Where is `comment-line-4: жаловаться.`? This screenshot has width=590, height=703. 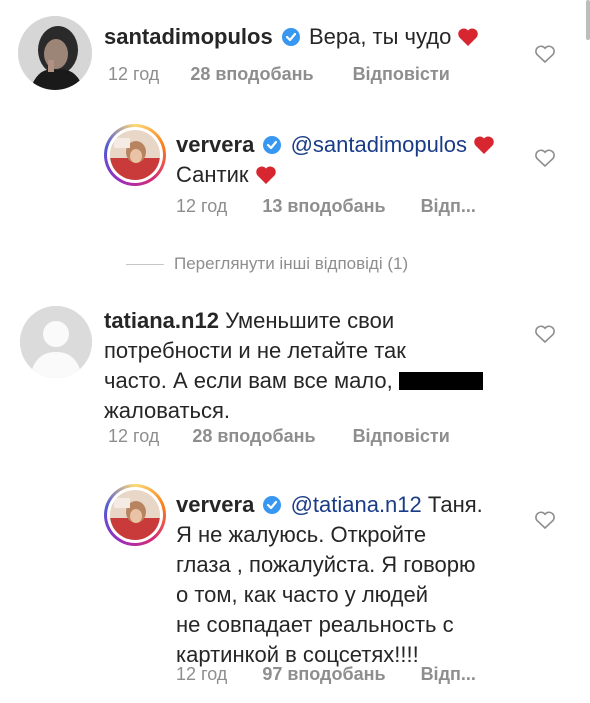
comment-line-4: жаловаться. is located at coordinates (167, 410).